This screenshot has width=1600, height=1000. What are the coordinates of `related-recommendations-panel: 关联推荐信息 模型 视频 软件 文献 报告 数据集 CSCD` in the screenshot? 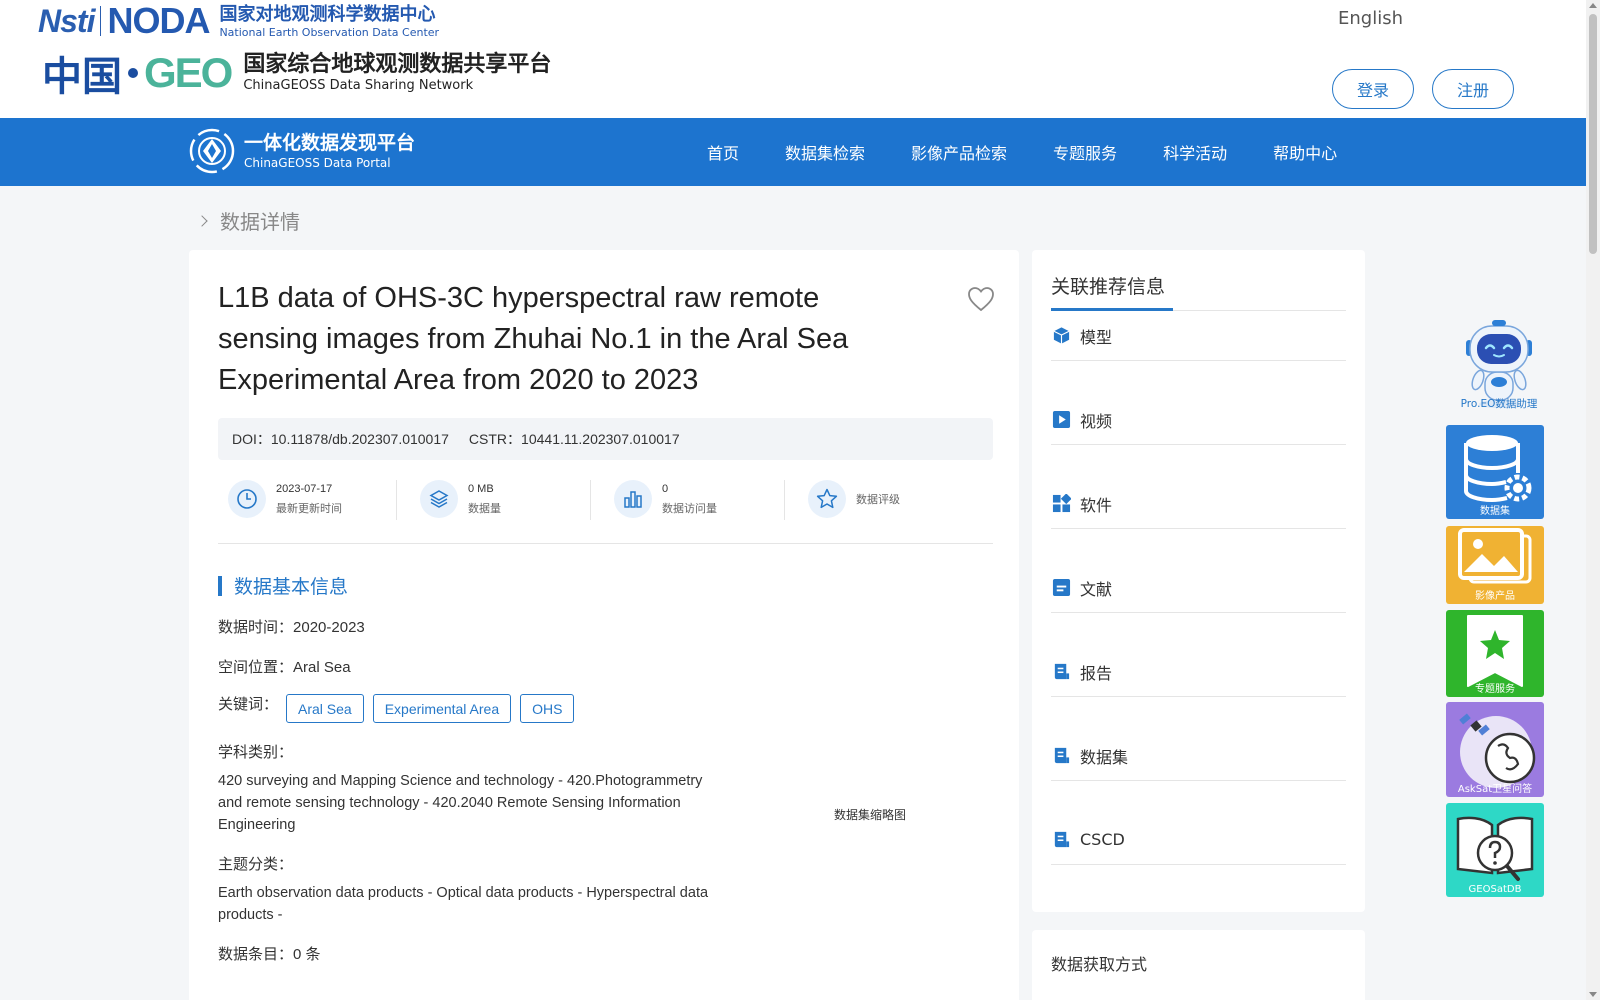 It's located at (1198, 581).